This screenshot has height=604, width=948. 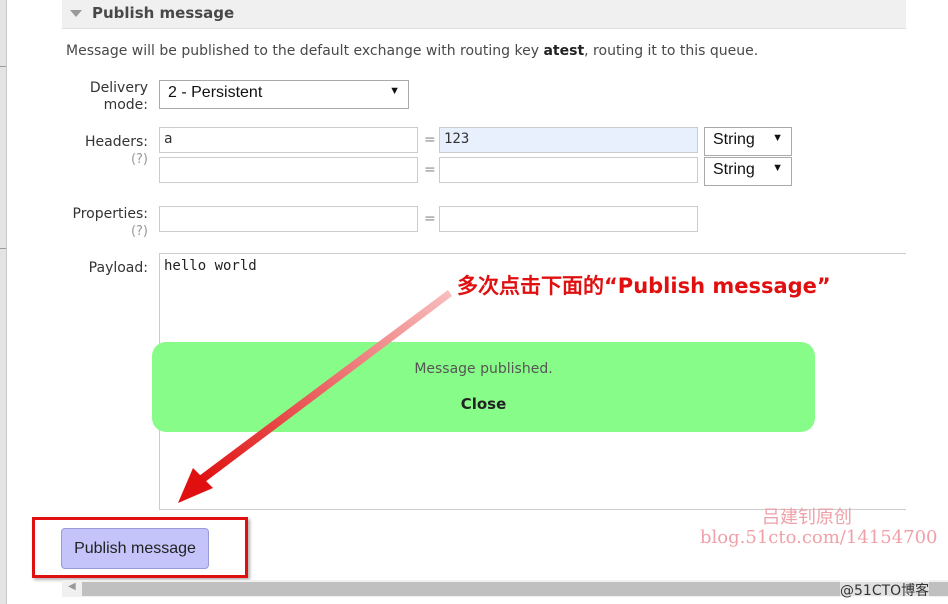 I want to click on watermark-corner: @51CTO博客, so click(x=885, y=590).